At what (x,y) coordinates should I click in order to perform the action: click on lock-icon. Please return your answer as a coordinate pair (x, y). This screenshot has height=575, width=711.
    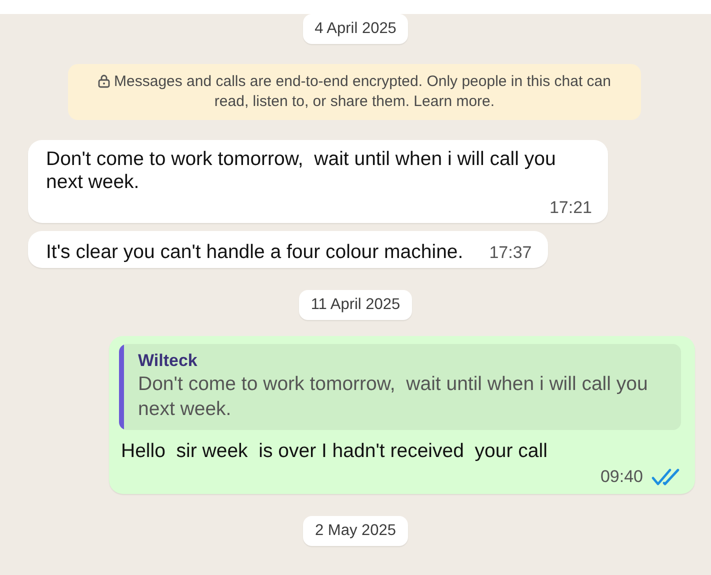
    Looking at the image, I should click on (104, 81).